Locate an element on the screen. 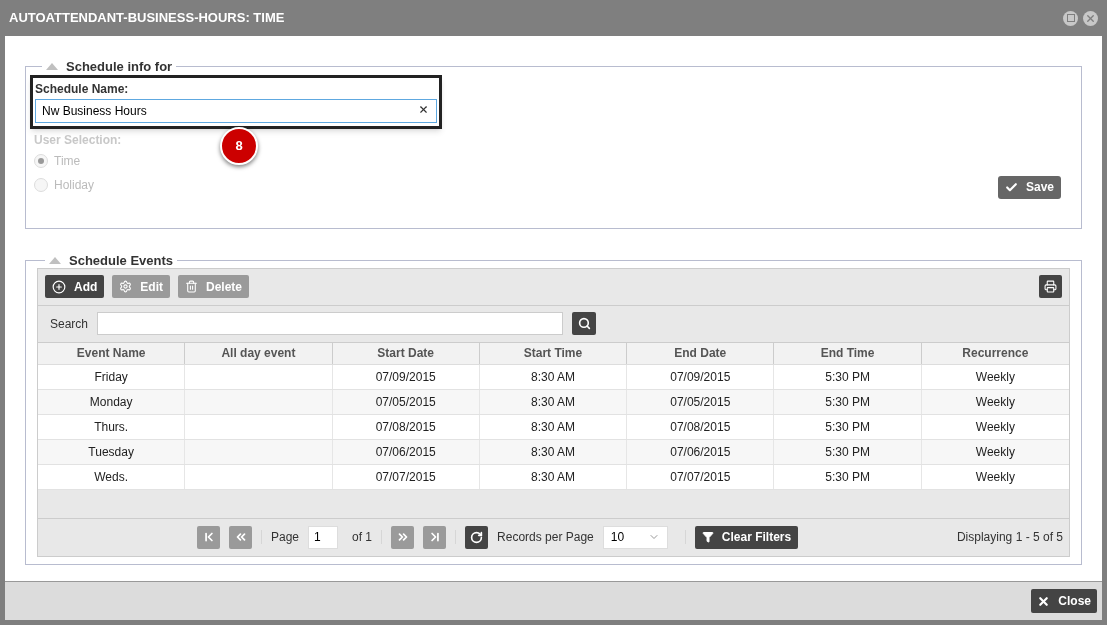 The width and height of the screenshot is (1107, 625). column-header: Start Date is located at coordinates (406, 353).